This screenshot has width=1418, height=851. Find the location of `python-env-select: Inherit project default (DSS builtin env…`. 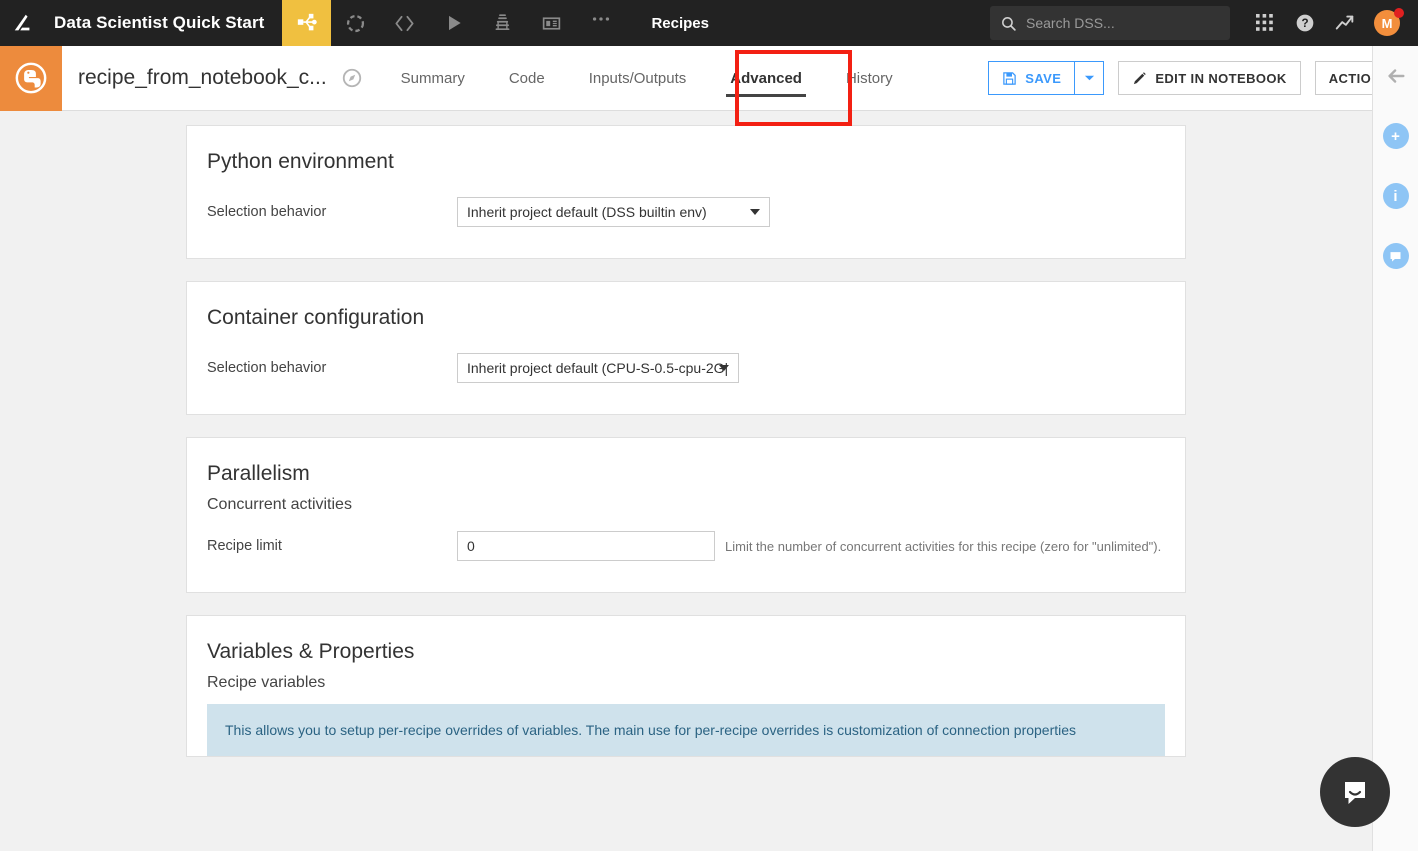

python-env-select: Inherit project default (DSS builtin env… is located at coordinates (613, 212).